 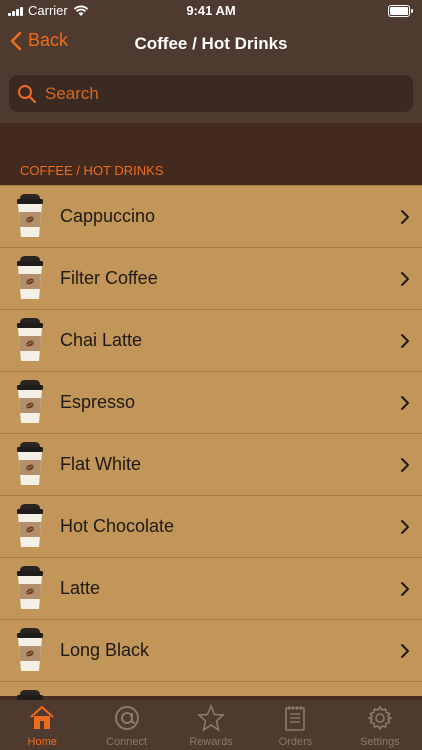 I want to click on list-item-label: Long Black, so click(x=105, y=650).